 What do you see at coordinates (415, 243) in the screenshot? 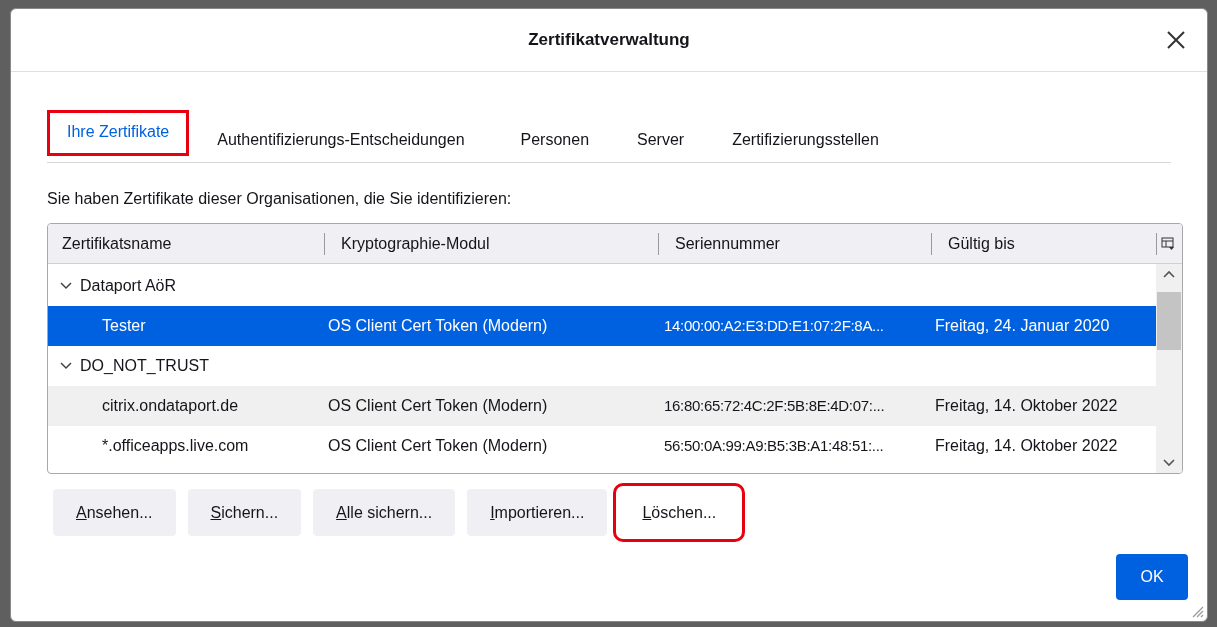
I see `column-header: Kryptographie-Modul` at bounding box center [415, 243].